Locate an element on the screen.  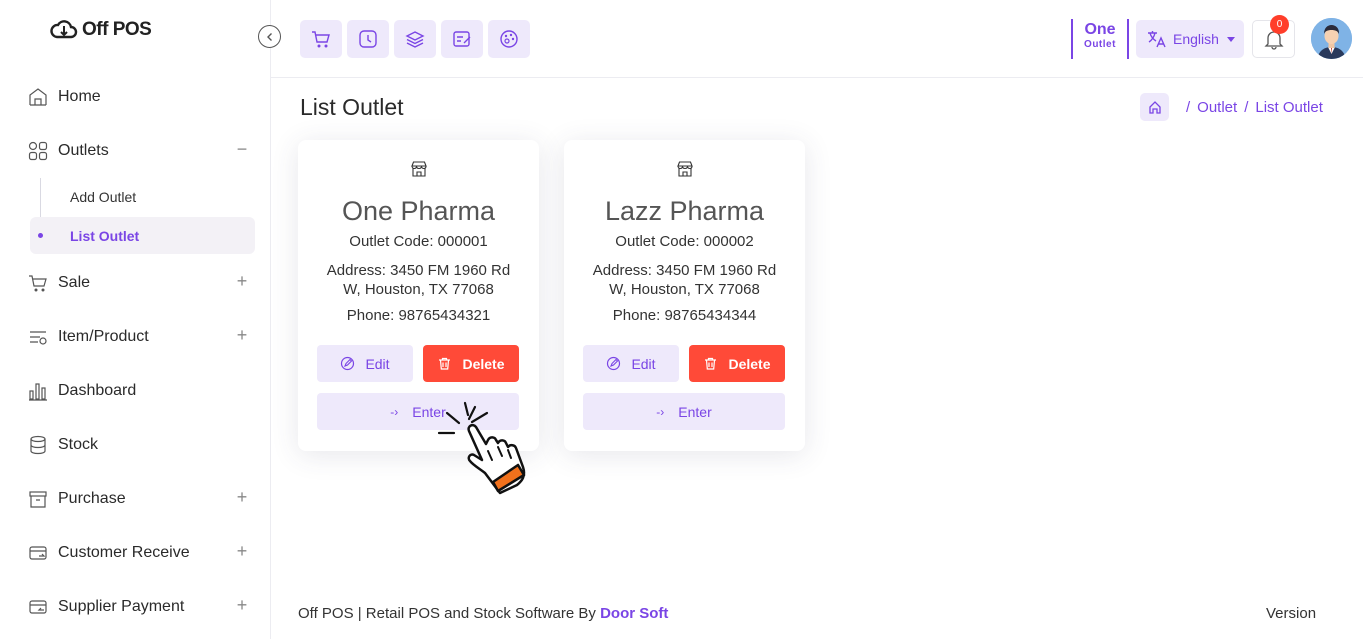
chevron-left-icon is located at coordinates (269, 36).